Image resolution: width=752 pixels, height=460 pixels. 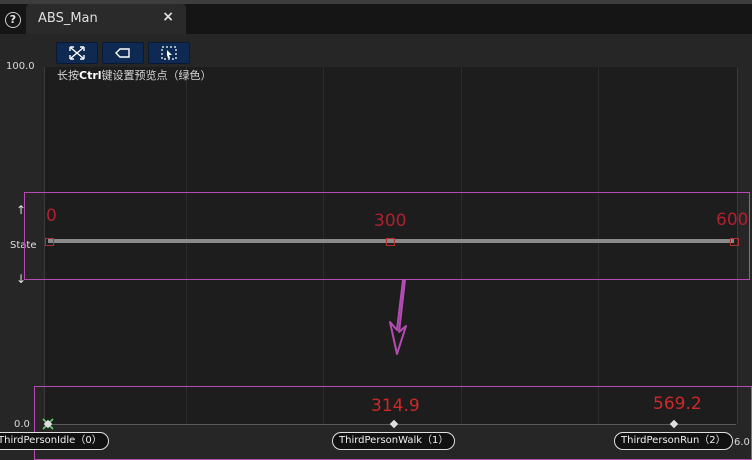 What do you see at coordinates (390, 221) in the screenshot?
I see `state-value-label: 300` at bounding box center [390, 221].